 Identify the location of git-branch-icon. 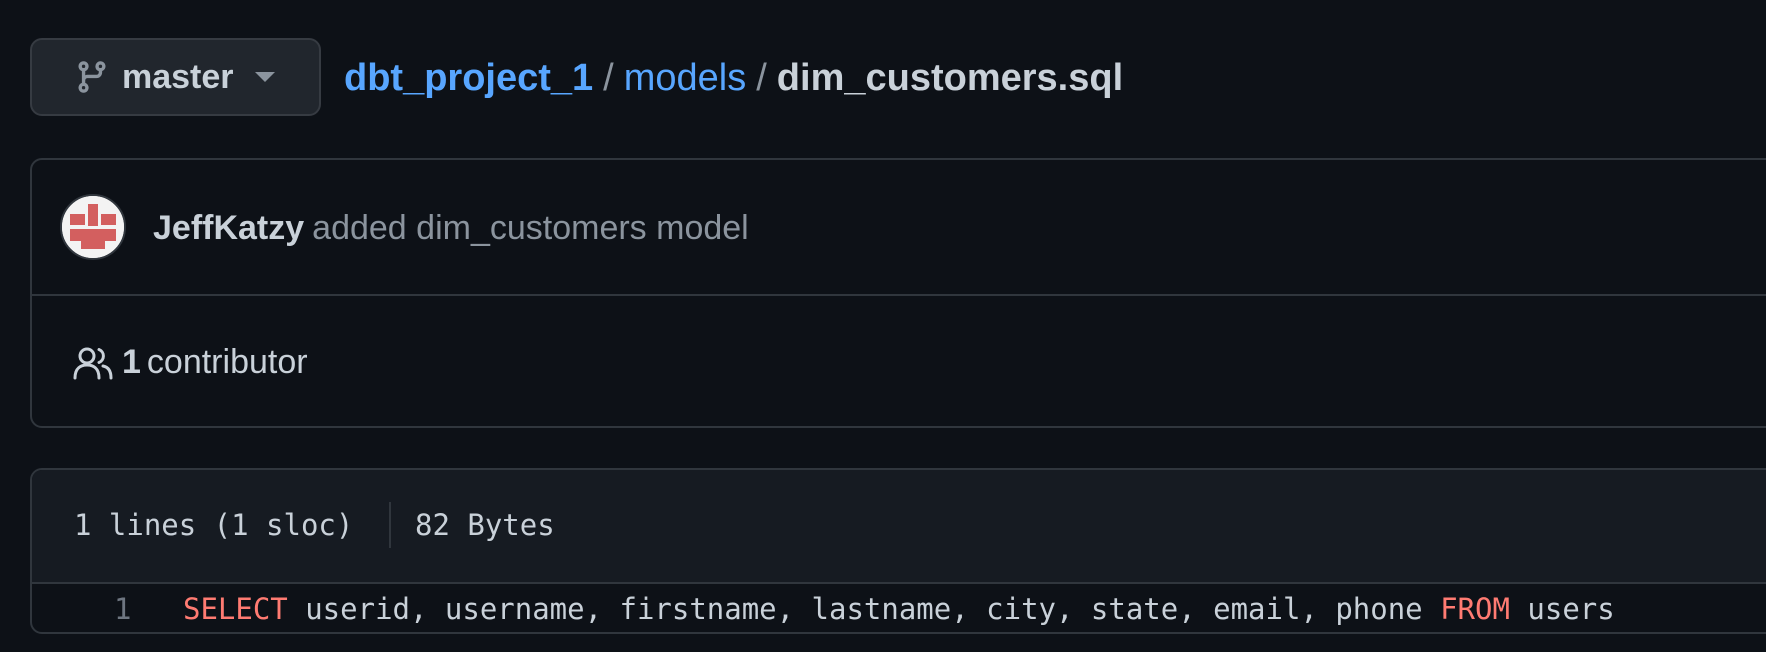
(92, 77).